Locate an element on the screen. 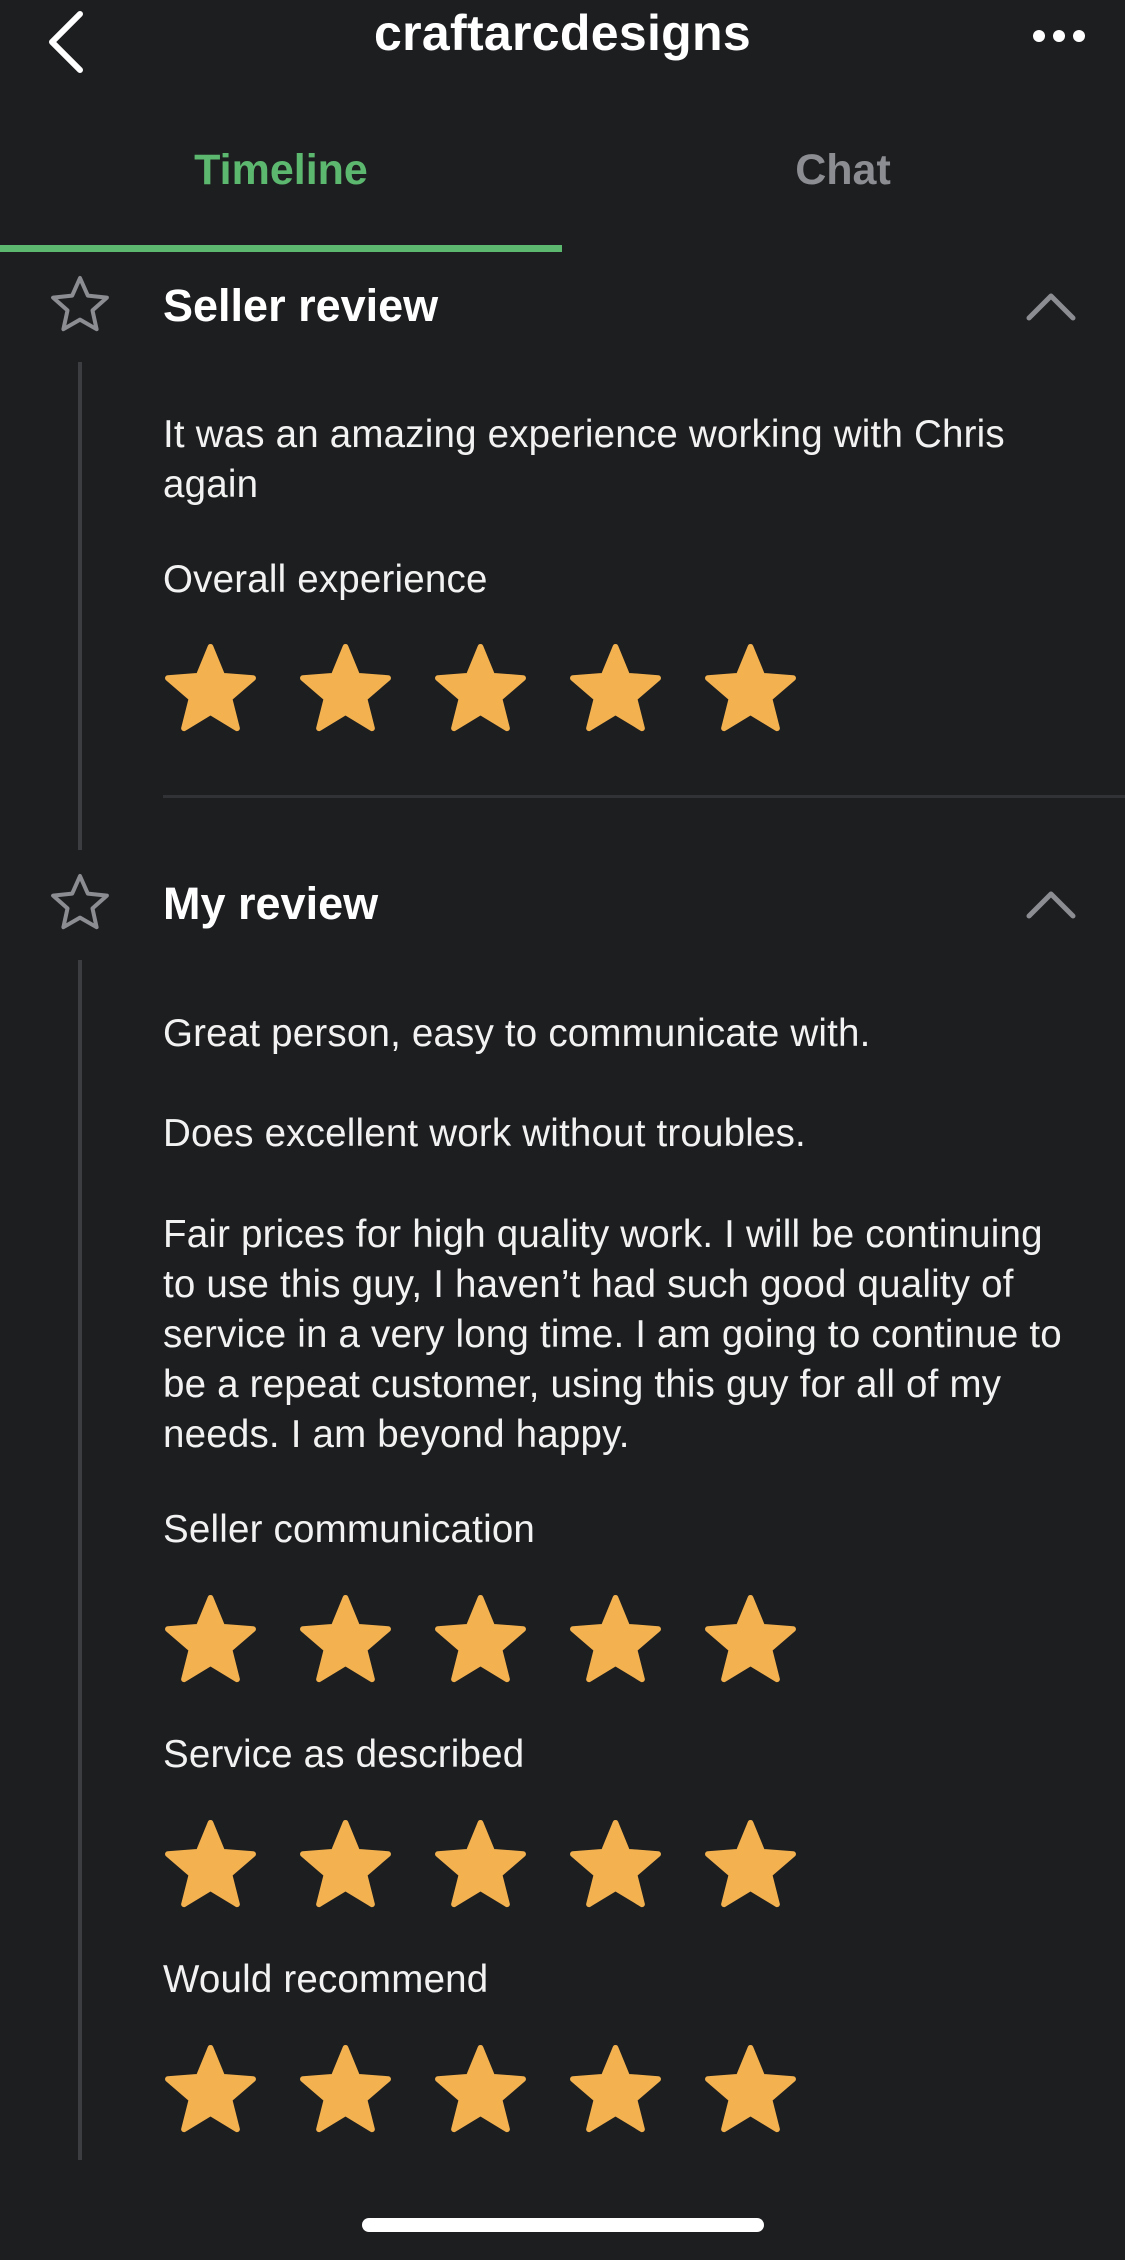 The height and width of the screenshot is (2260, 1125). page-title: craftarcdesigns is located at coordinates (562, 33).